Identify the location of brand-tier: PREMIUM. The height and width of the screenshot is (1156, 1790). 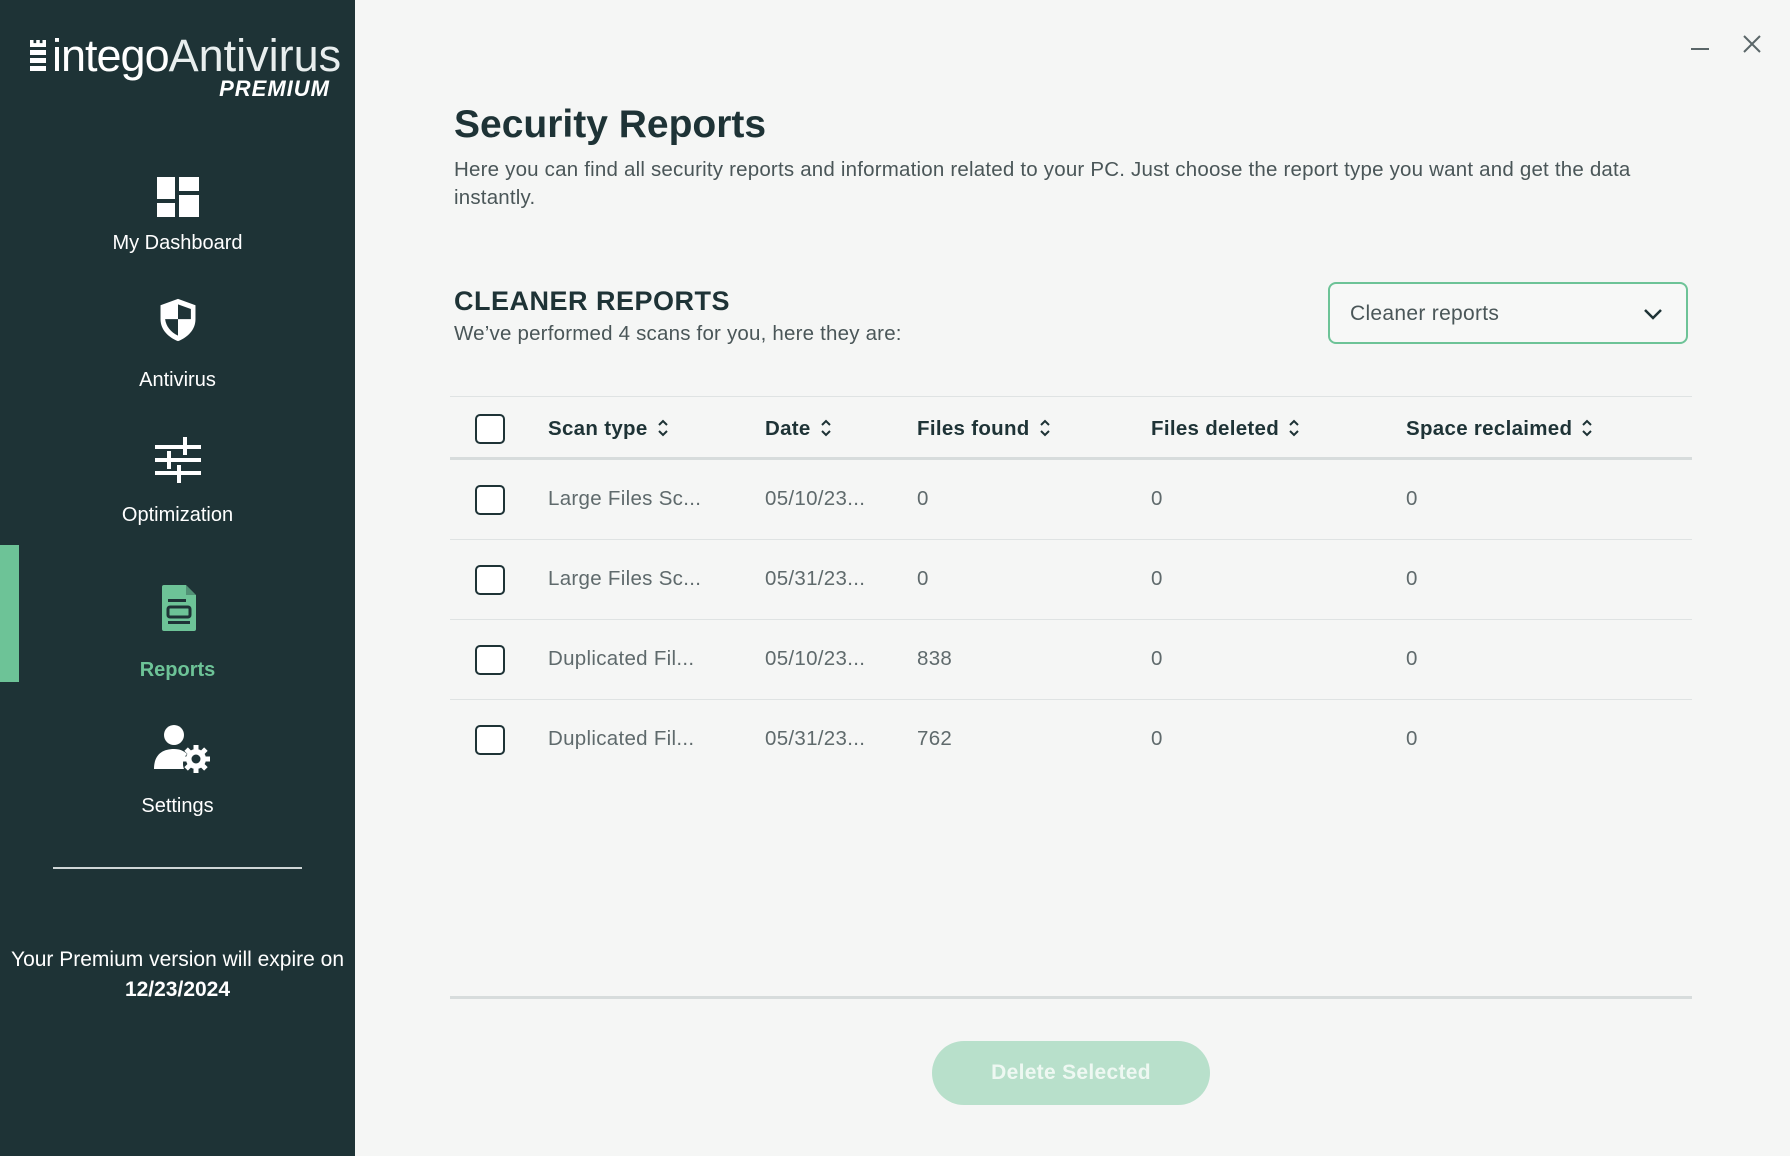
(274, 88).